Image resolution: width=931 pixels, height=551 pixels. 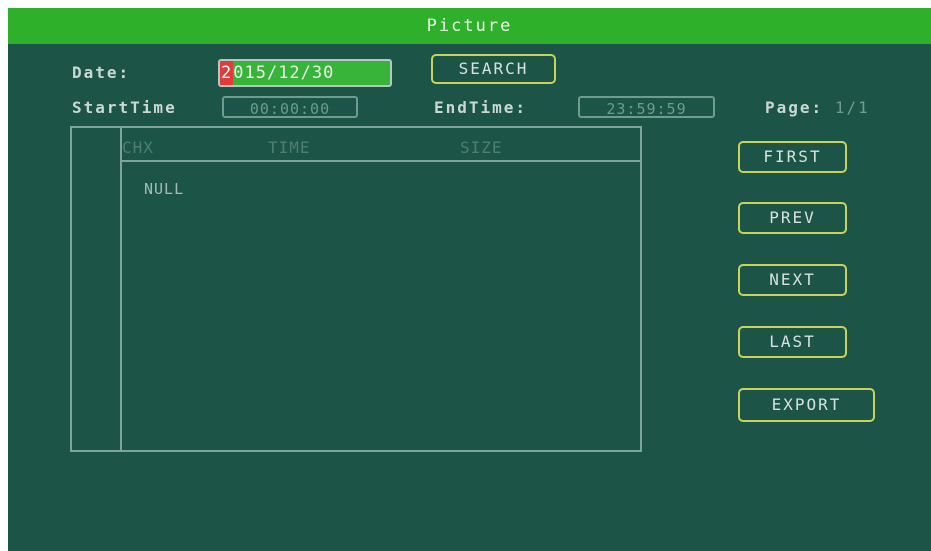 What do you see at coordinates (481, 147) in the screenshot?
I see `column-header-size: SIZE` at bounding box center [481, 147].